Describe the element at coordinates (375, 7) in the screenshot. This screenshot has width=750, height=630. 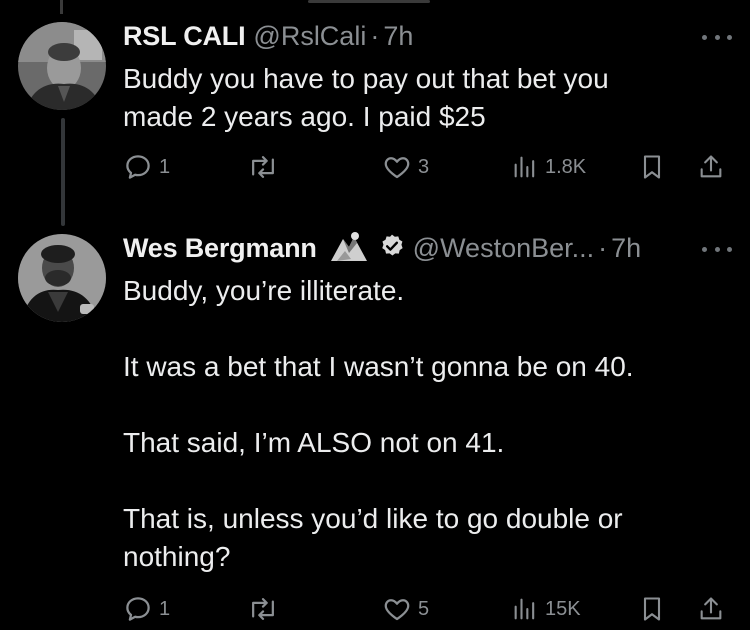
I see `previous-tweet-edge` at that location.